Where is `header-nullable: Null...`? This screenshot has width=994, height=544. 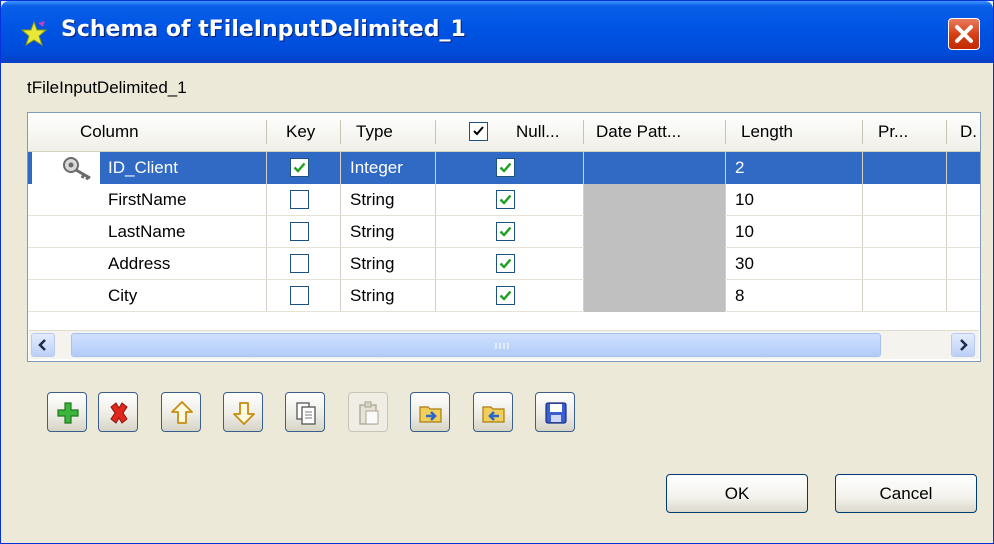
header-nullable: Null... is located at coordinates (551, 132).